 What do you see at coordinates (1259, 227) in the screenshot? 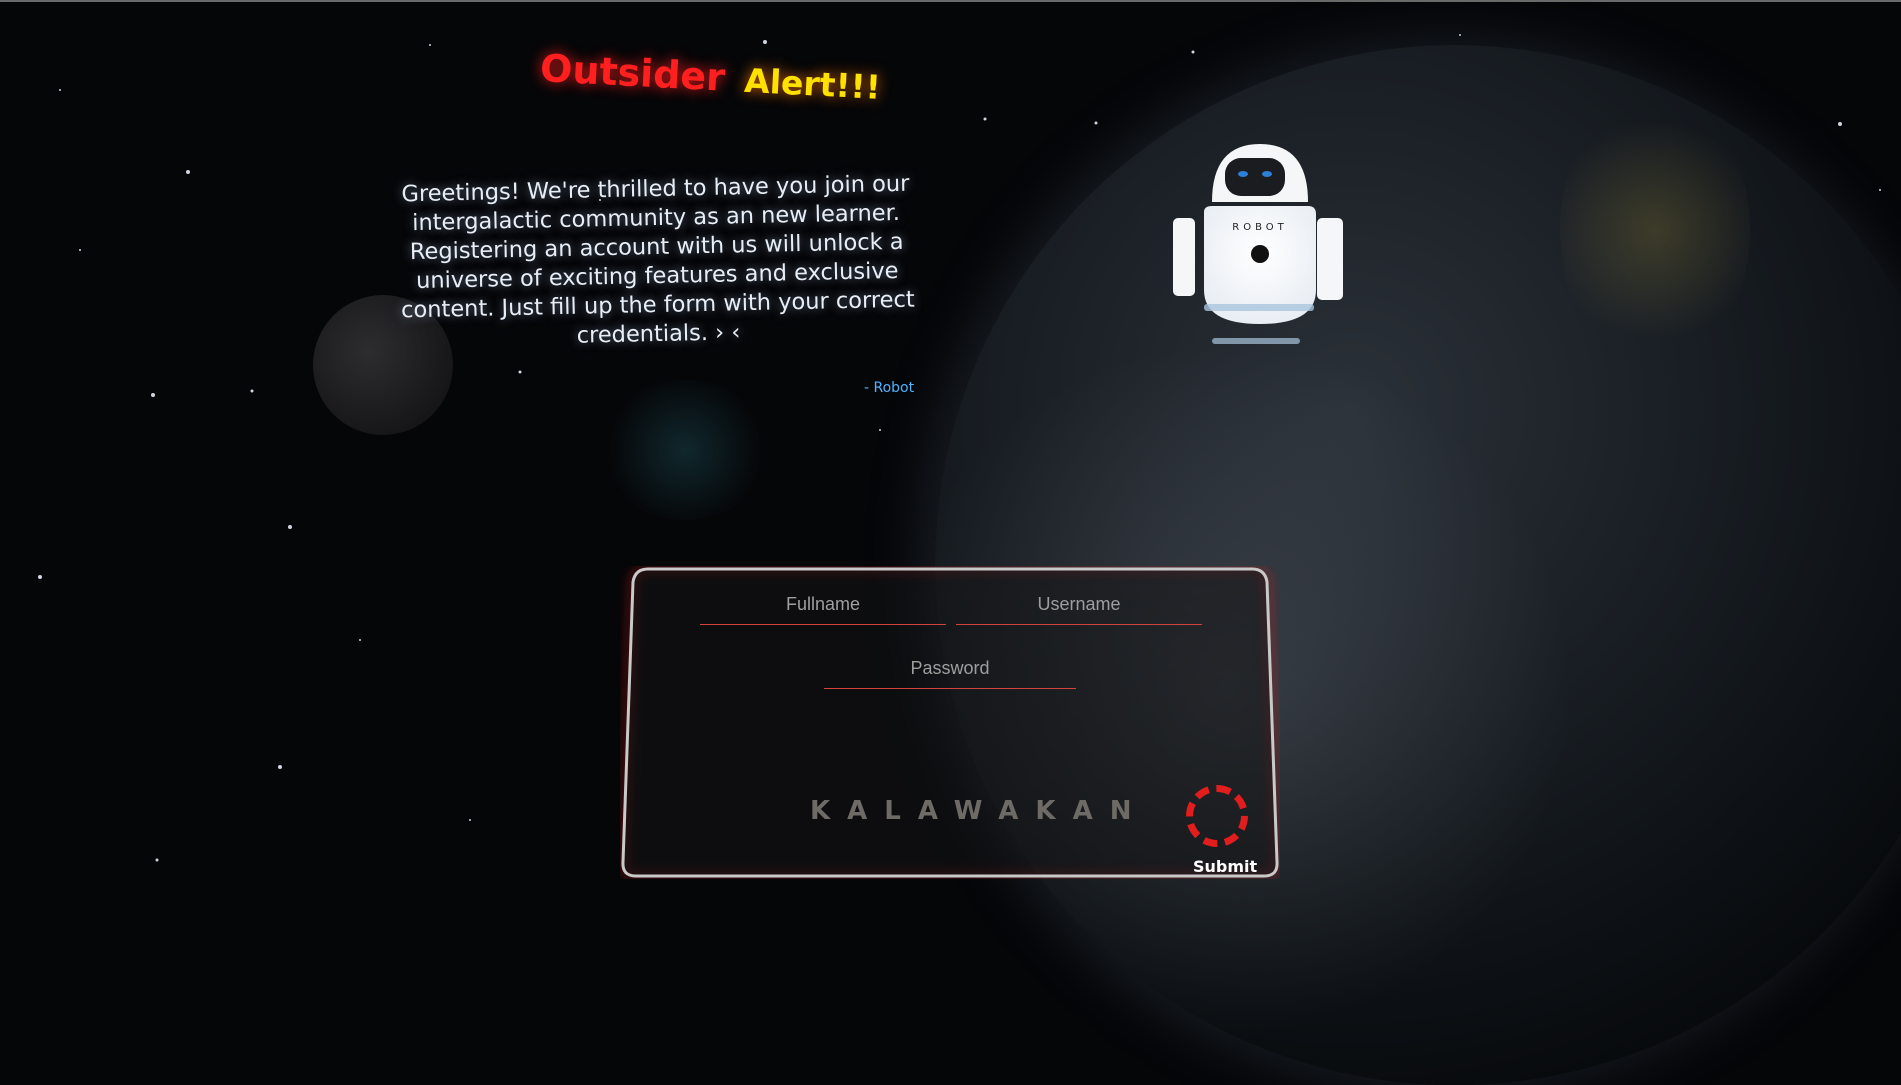
I see `robot-chest-label: ROBOT` at bounding box center [1259, 227].